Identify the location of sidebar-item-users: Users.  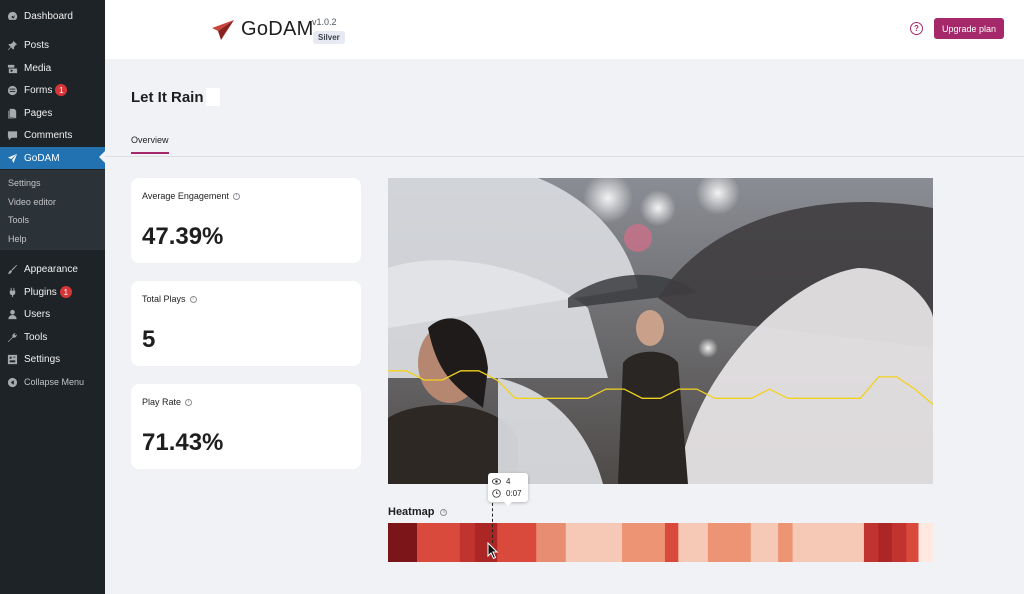
(52, 314).